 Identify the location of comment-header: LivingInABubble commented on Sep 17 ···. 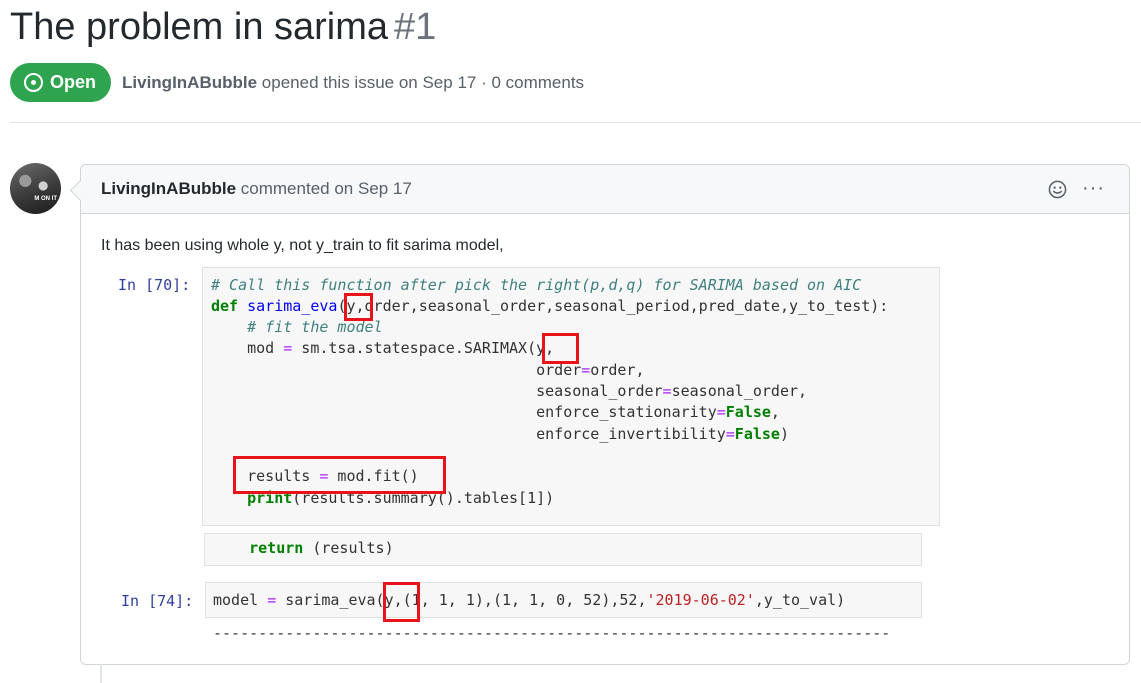
(605, 189).